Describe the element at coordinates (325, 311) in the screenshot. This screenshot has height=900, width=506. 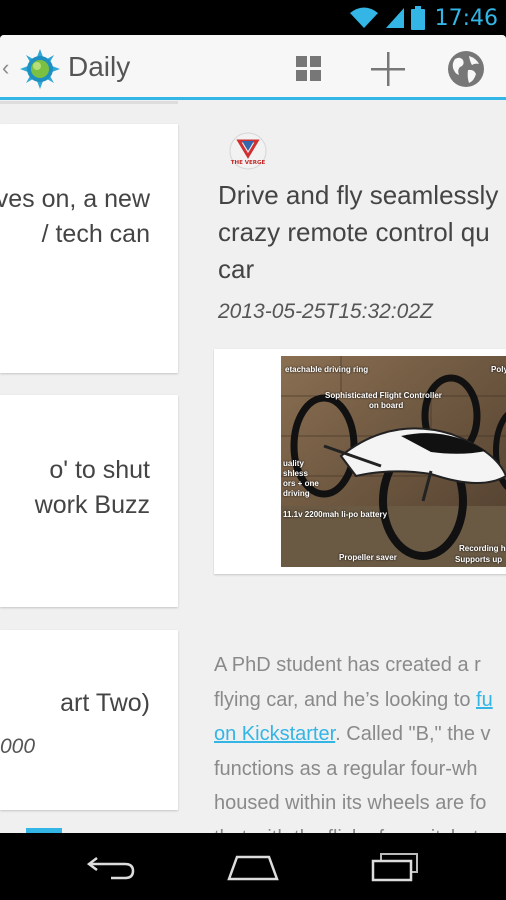
I see `article-date: 2013-05-25T15:32:02Z` at that location.